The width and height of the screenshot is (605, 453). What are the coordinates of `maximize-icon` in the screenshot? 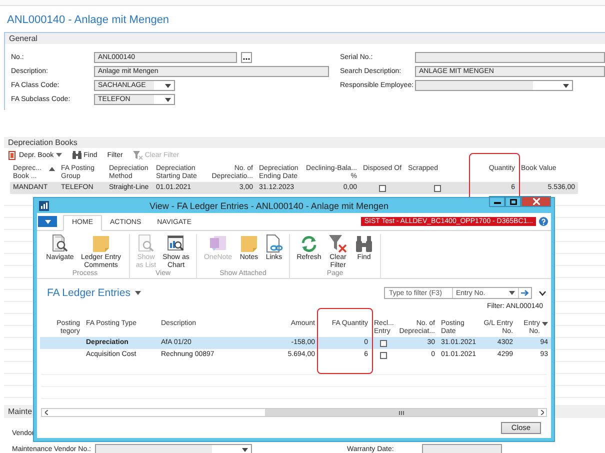 It's located at (513, 201).